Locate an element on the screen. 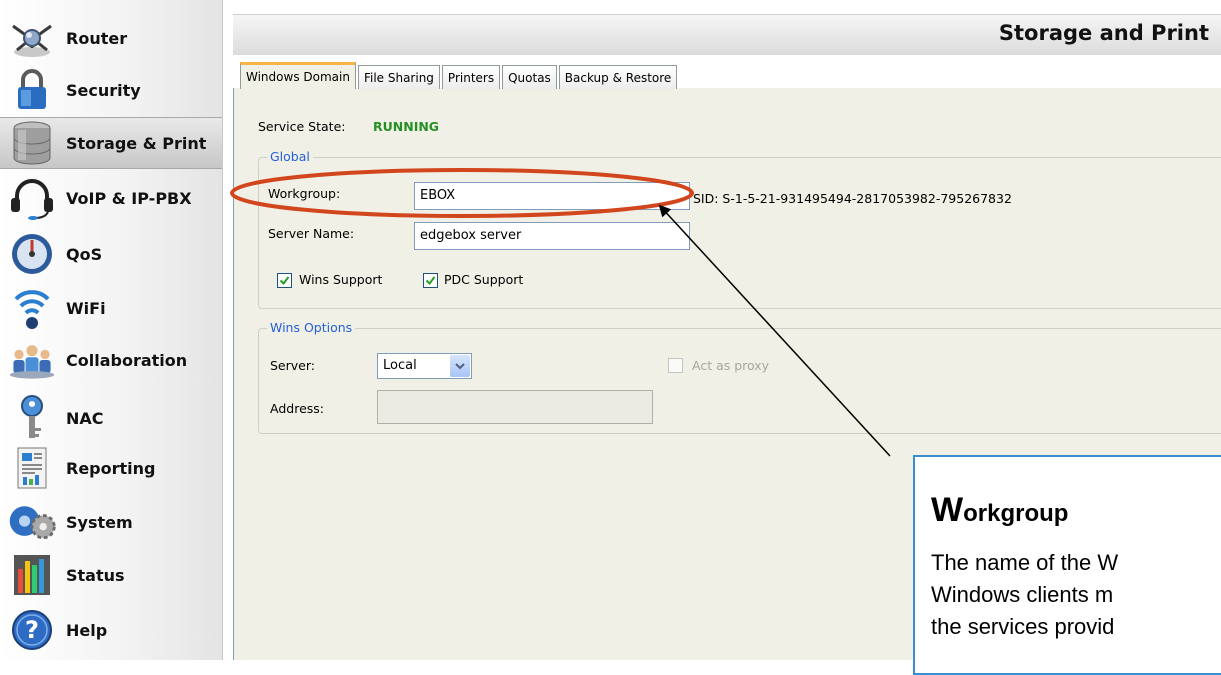 The width and height of the screenshot is (1221, 675). callout-title-rest: orkgroup is located at coordinates (1016, 513).